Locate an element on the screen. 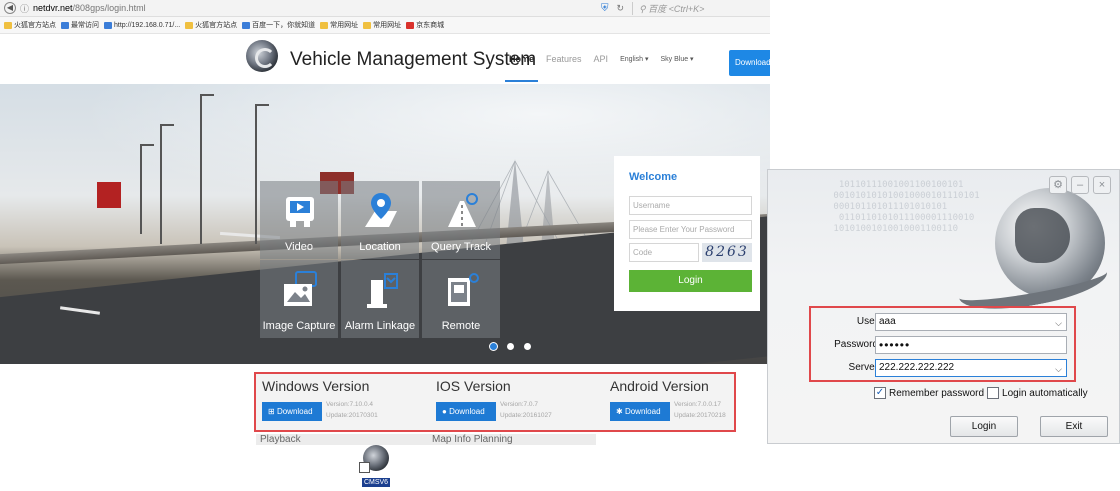  tile-label: Query Track is located at coordinates (461, 247).